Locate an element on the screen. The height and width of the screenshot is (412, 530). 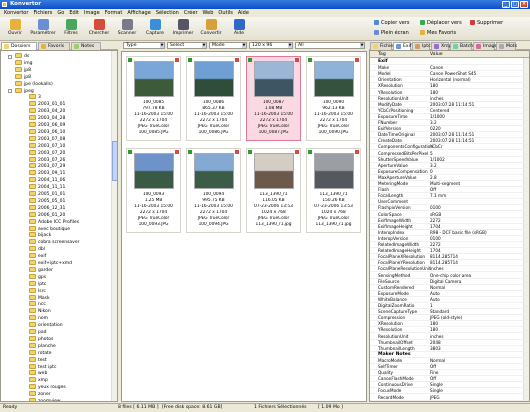
tree-folder-item: yeux rouges is located at coordinates (47, 387).